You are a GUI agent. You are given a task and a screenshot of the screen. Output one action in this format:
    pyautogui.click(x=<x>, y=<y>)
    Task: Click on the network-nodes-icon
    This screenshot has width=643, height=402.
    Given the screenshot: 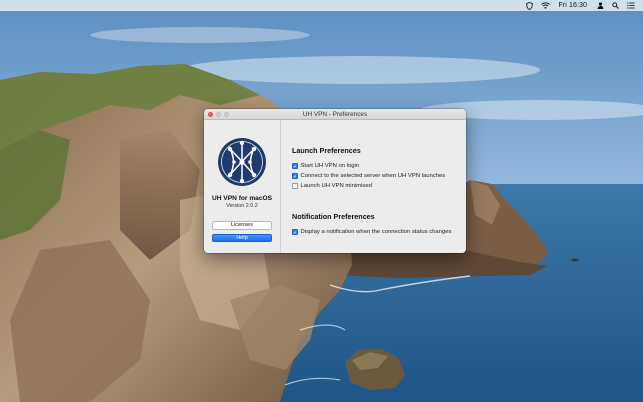 What is the action you would take?
    pyautogui.click(x=242, y=162)
    